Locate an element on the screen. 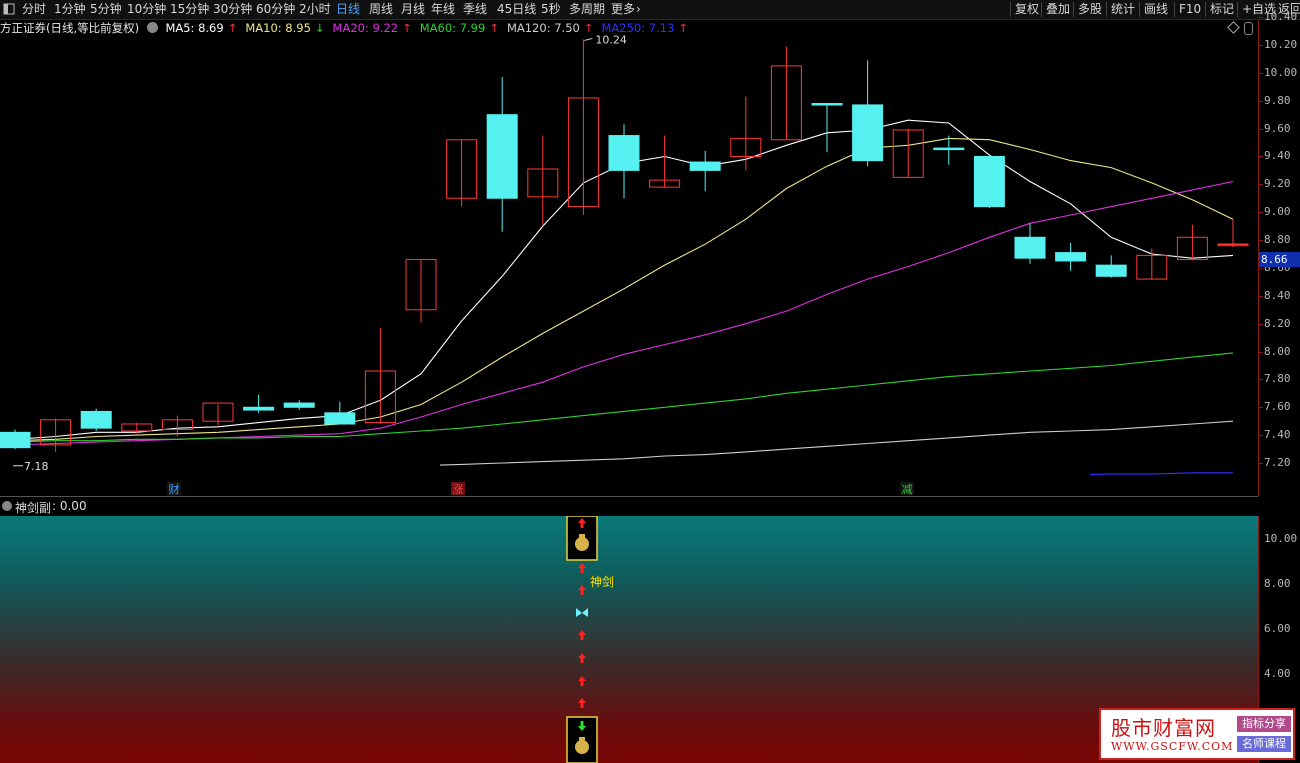 The width and height of the screenshot is (1300, 763). price-tick-label: 8.00 is located at coordinates (1277, 351).